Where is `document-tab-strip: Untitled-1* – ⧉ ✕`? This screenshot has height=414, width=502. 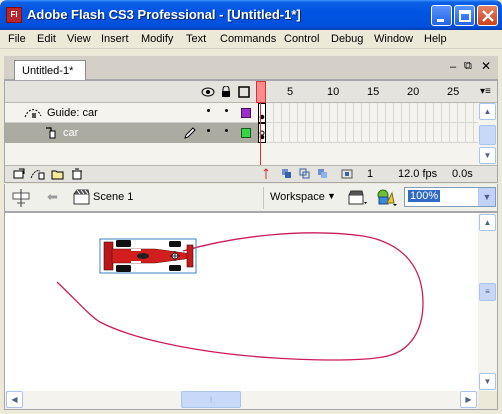
document-tab-strip: Untitled-1* – ⧉ ✕ is located at coordinates (251, 68).